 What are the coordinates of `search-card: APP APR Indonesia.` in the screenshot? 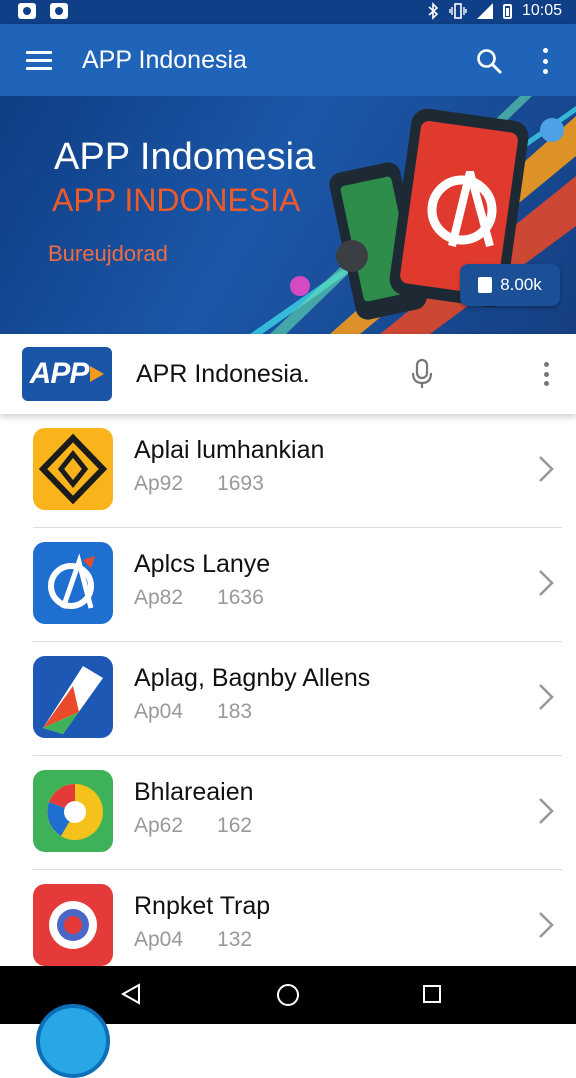 It's located at (288, 374).